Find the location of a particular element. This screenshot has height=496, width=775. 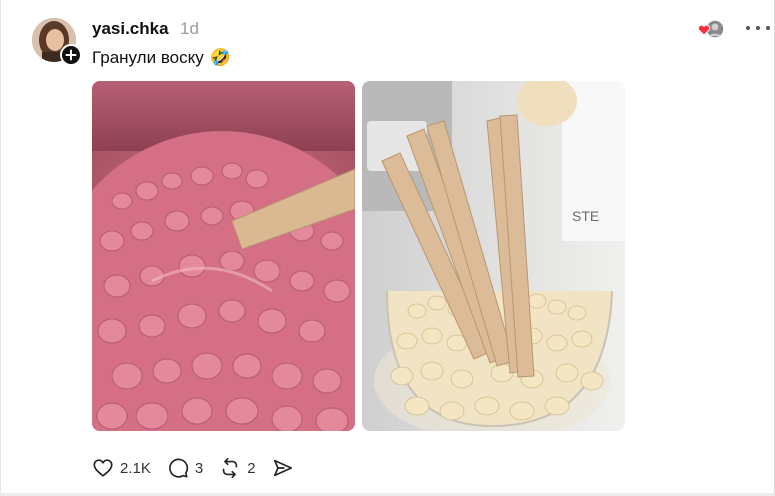

comment-icon is located at coordinates (178, 468).